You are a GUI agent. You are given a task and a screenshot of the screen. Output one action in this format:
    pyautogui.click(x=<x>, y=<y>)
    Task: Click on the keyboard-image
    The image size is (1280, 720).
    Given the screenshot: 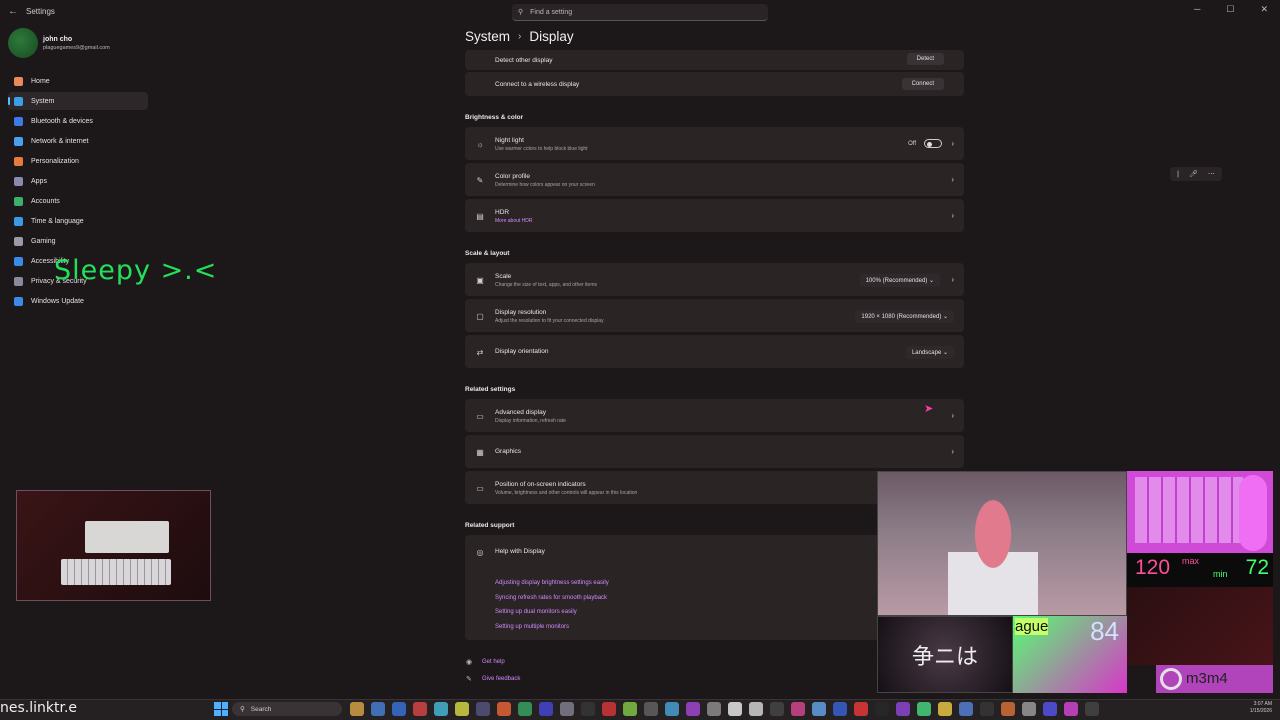 What is the action you would take?
    pyautogui.click(x=116, y=572)
    